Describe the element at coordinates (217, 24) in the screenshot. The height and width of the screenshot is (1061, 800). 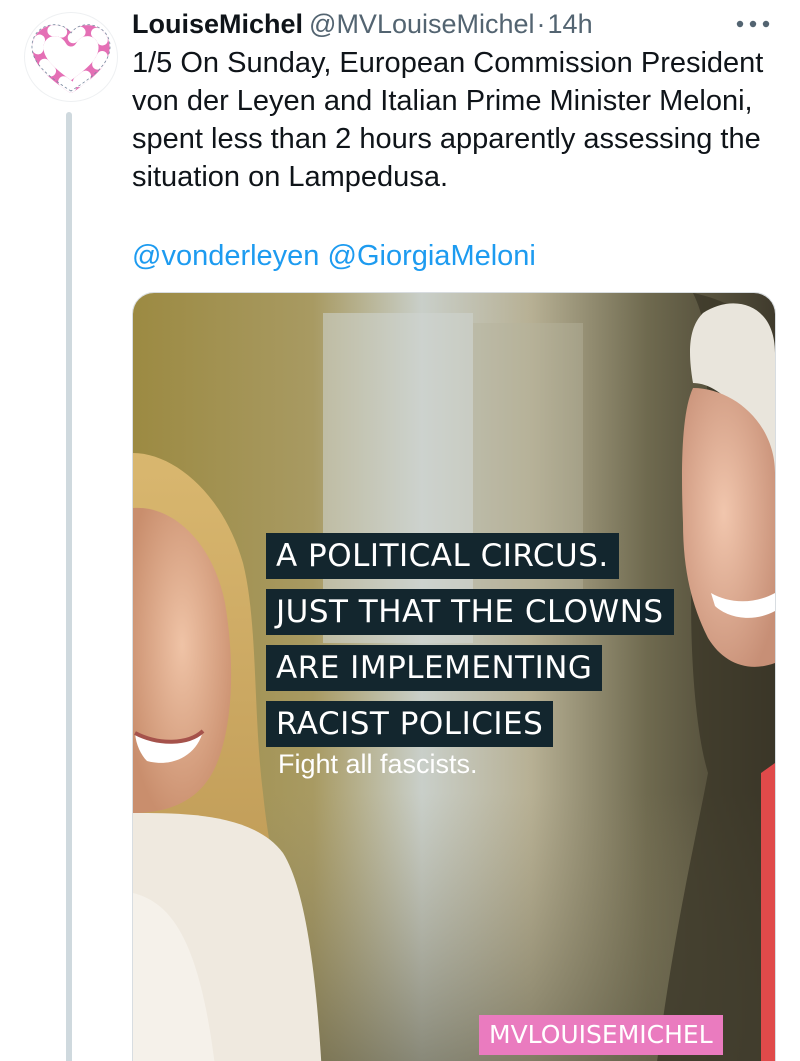
I see `author-display-name: LouiseMichel` at that location.